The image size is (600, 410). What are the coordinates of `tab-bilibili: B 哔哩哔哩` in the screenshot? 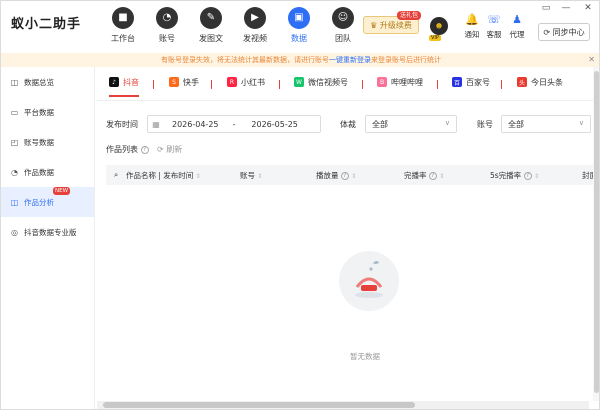 It's located at (400, 87).